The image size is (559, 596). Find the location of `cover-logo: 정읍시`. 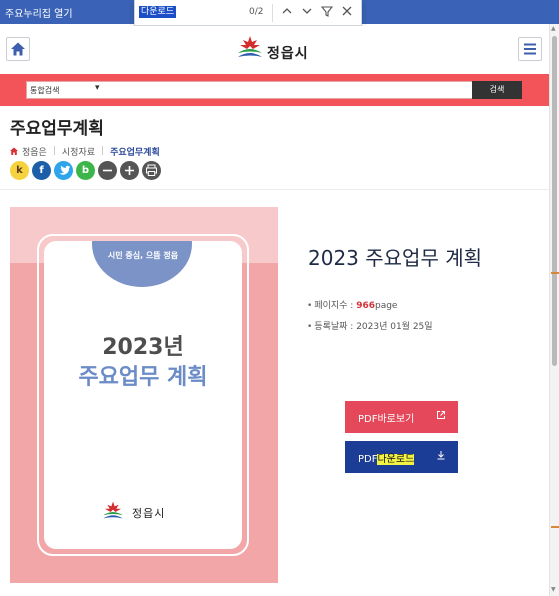

cover-logo: 정읍시 is located at coordinates (145, 512).